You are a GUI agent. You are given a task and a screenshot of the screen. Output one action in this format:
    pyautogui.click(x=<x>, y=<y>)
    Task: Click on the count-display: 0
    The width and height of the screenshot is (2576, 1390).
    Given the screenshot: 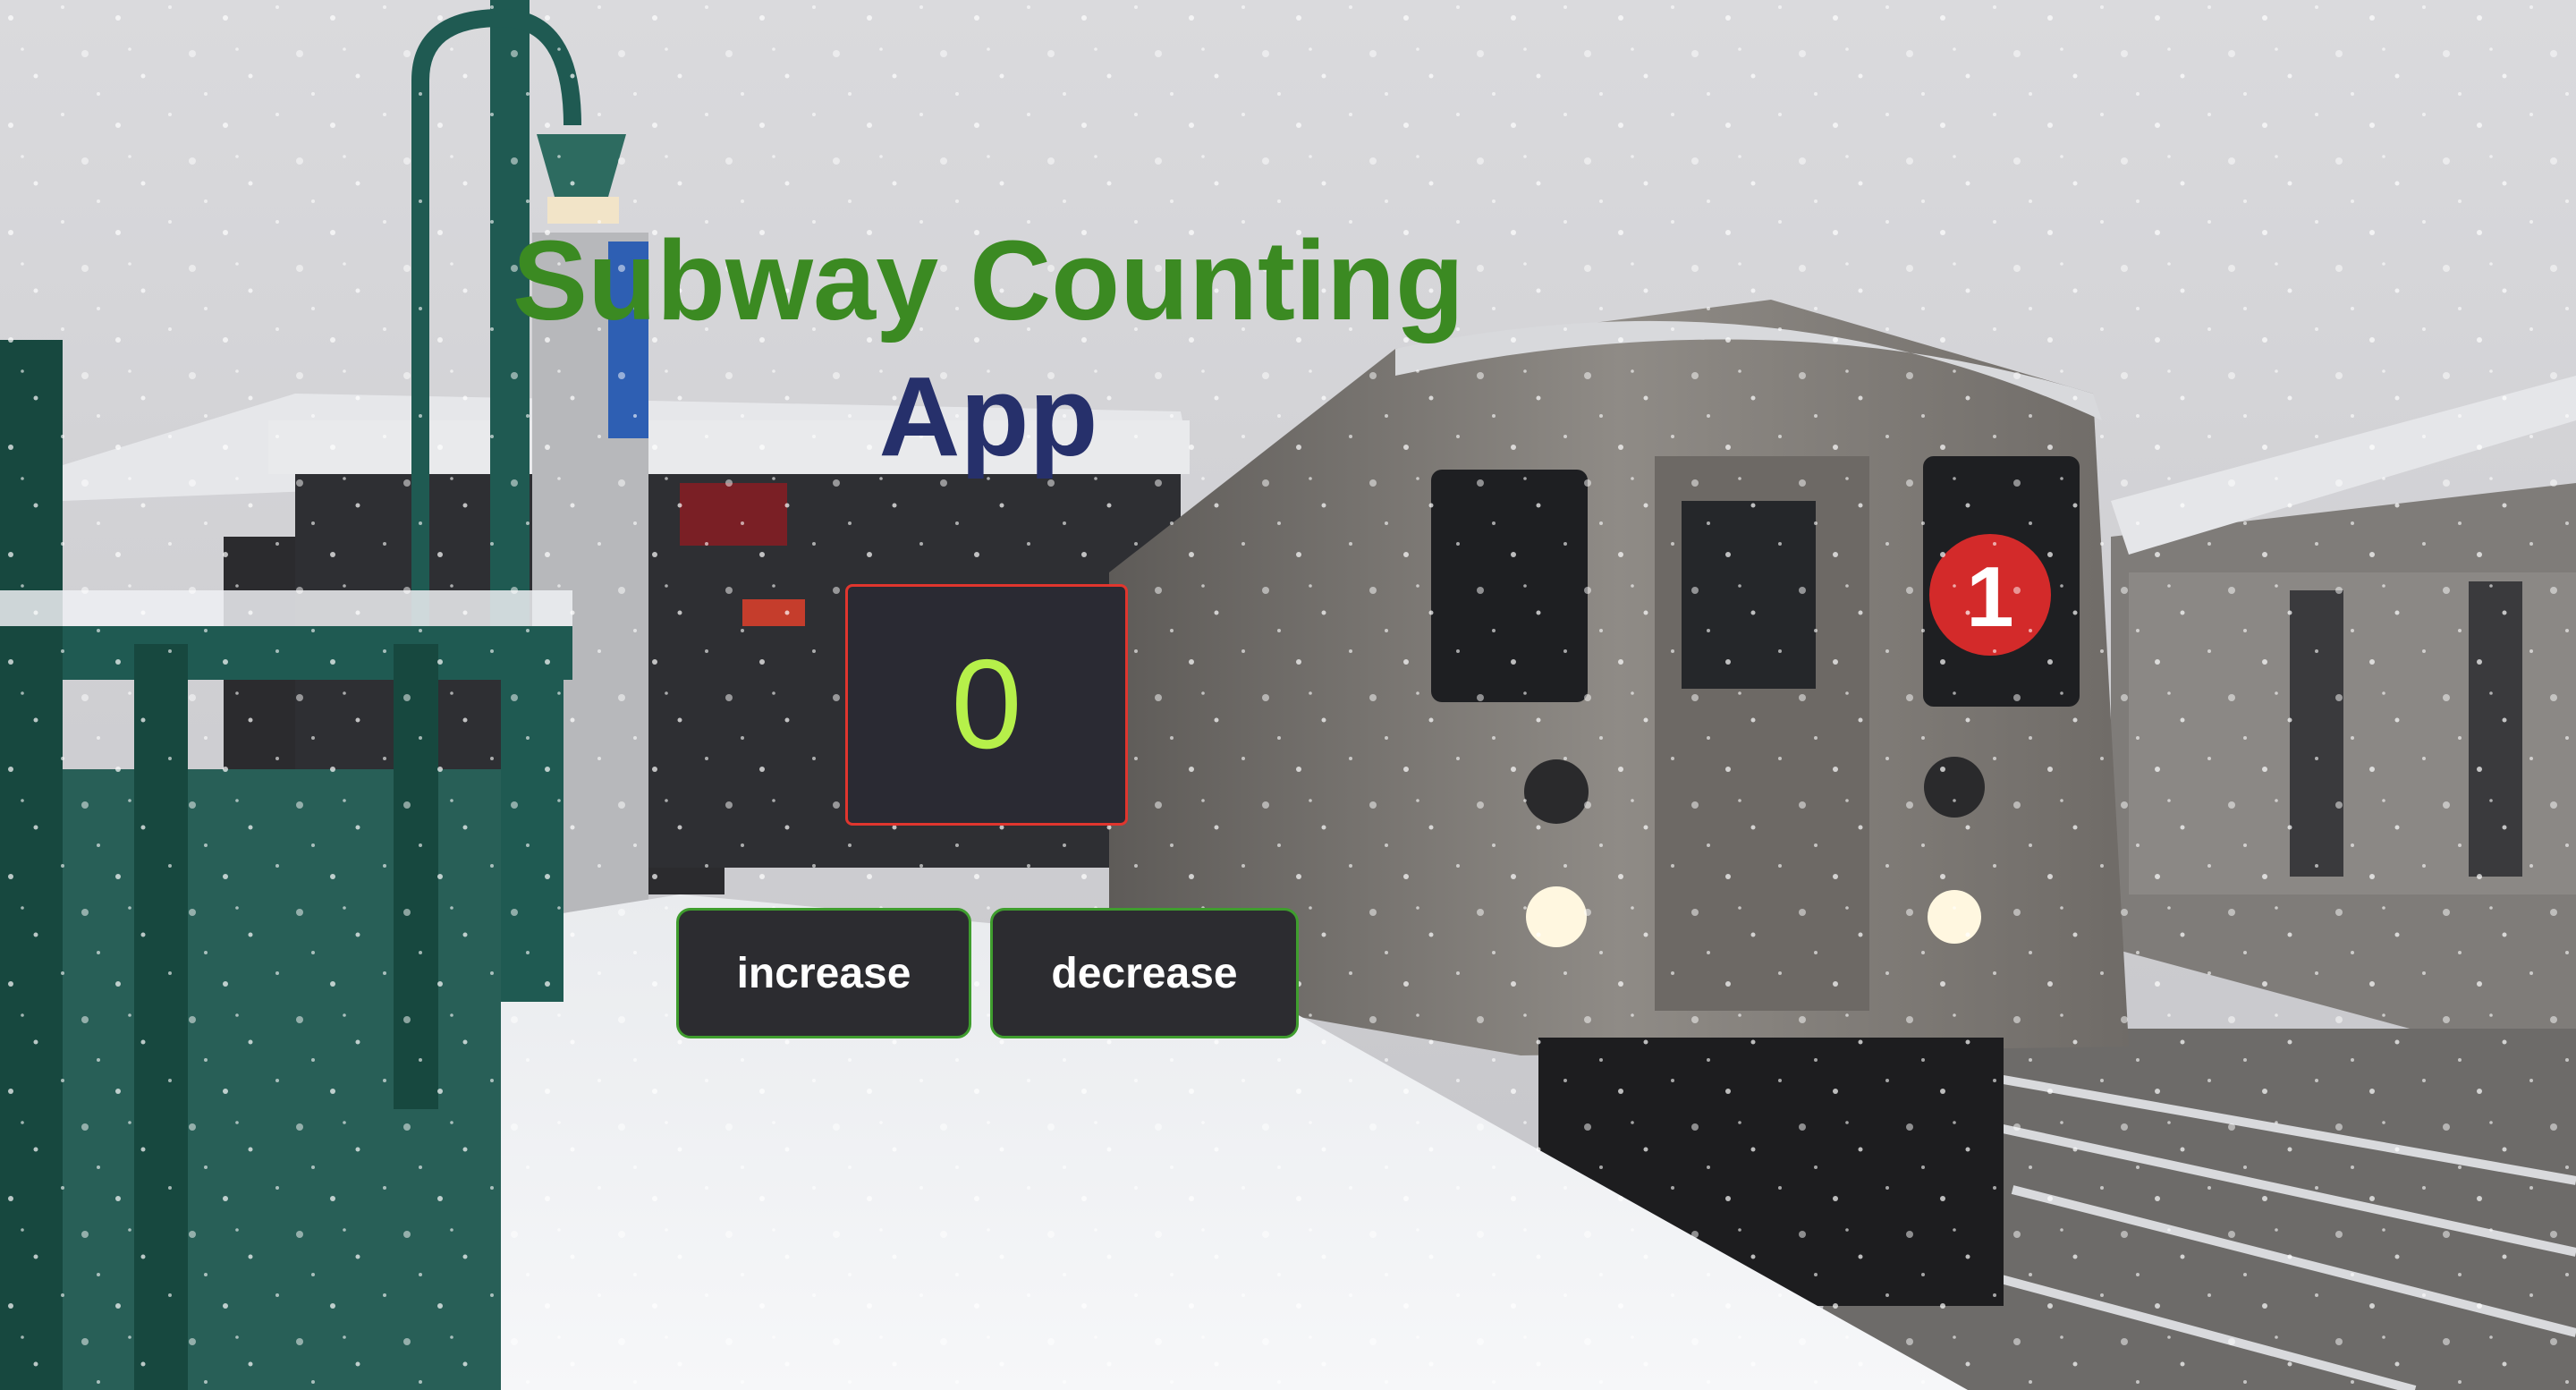 What is the action you would take?
    pyautogui.click(x=986, y=705)
    